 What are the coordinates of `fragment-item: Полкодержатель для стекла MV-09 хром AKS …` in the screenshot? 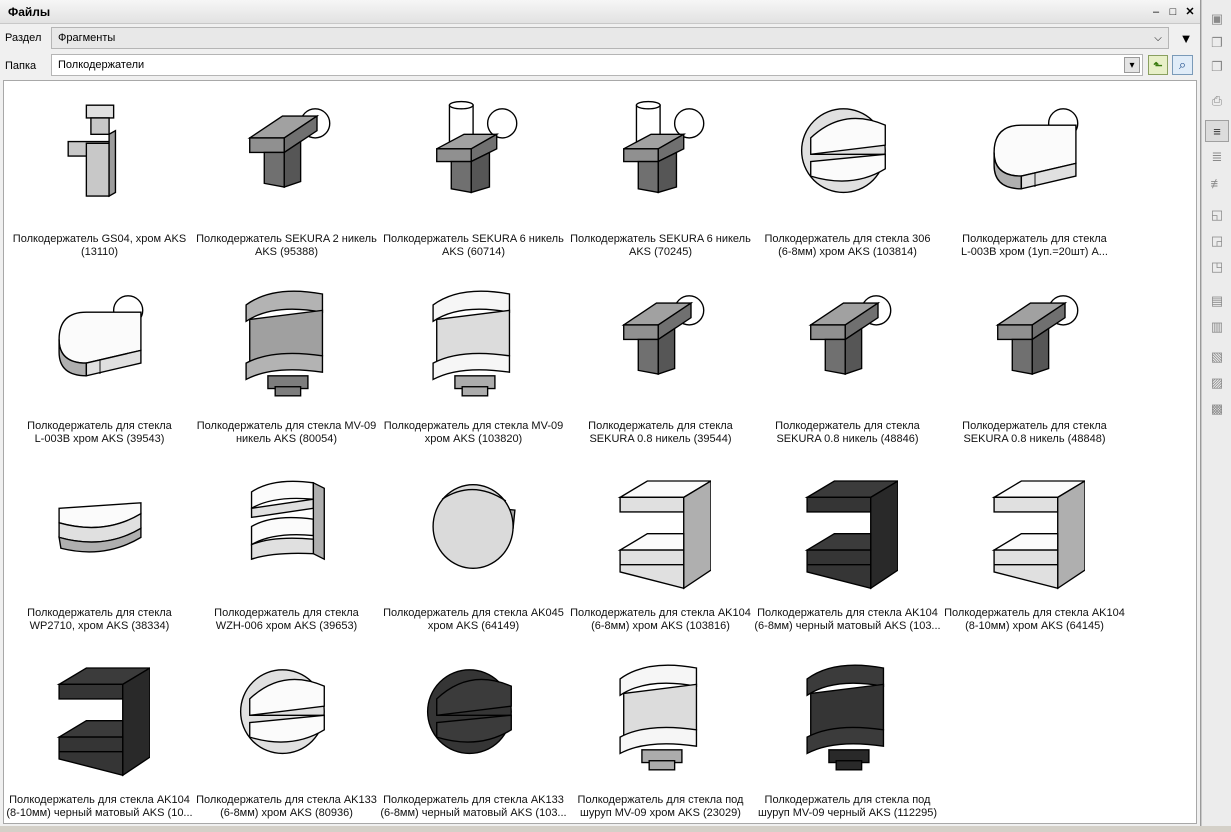 It's located at (473, 364).